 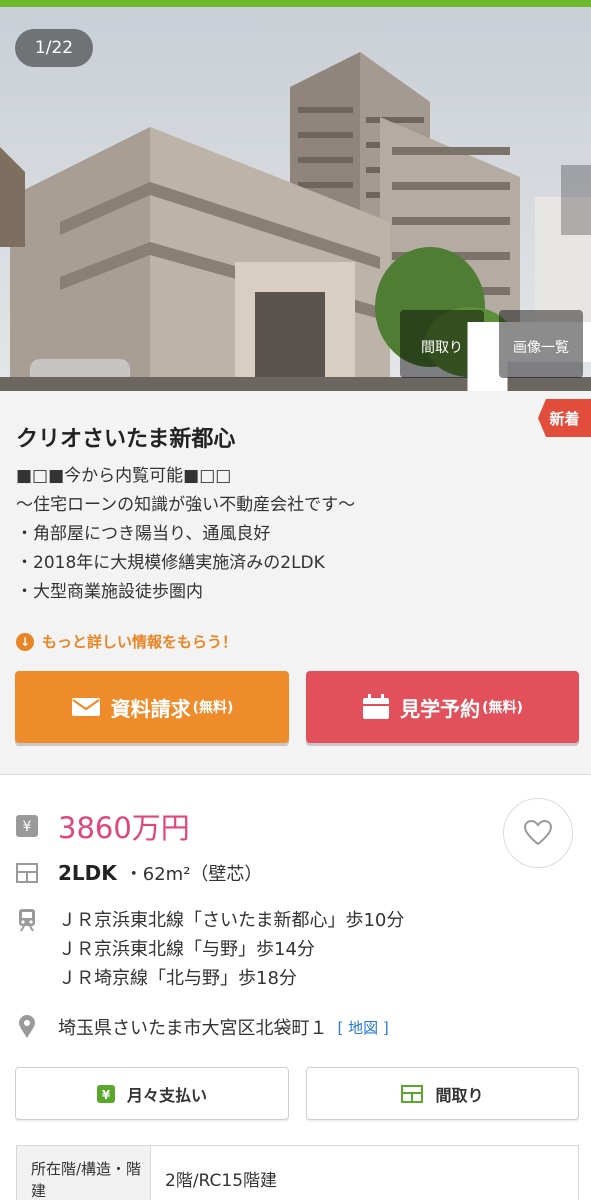 I want to click on calendar-icon, so click(x=376, y=706).